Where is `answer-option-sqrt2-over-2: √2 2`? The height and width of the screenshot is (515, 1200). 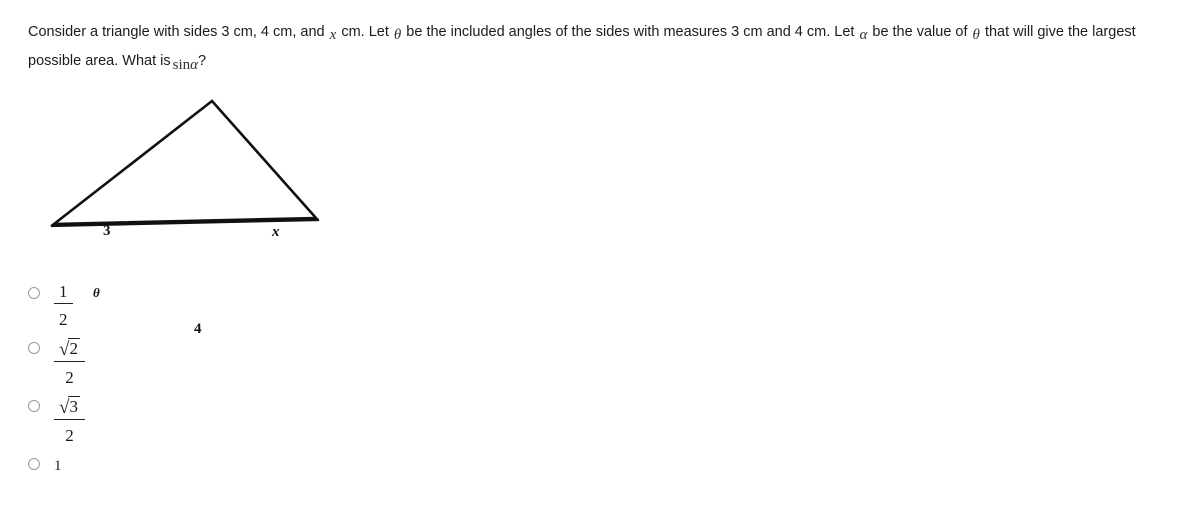 answer-option-sqrt2-over-2: √2 2 is located at coordinates (56, 362).